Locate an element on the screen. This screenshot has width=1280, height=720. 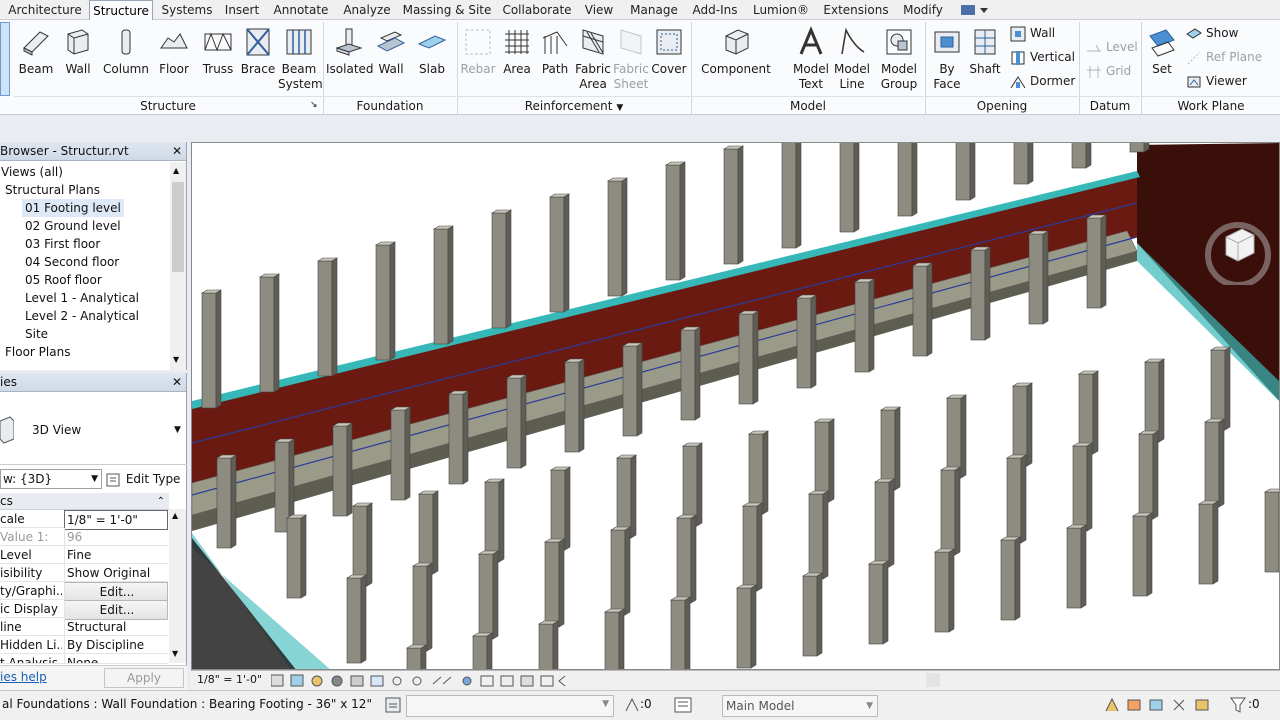
hscroll-thumb is located at coordinates (933, 680).